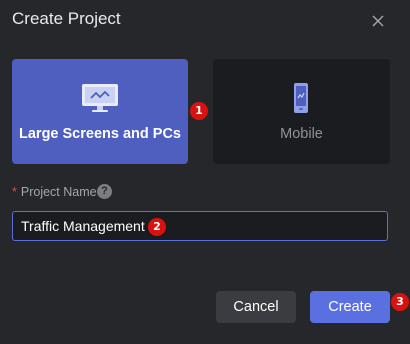 The width and height of the screenshot is (410, 344). I want to click on platform-option-large-screens: Large Screens and PCs, so click(100, 111).